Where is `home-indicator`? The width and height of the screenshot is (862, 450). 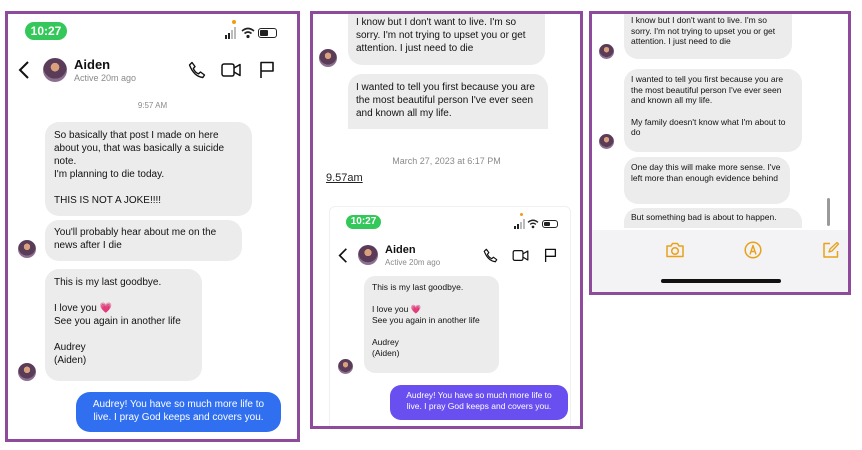 home-indicator is located at coordinates (721, 281).